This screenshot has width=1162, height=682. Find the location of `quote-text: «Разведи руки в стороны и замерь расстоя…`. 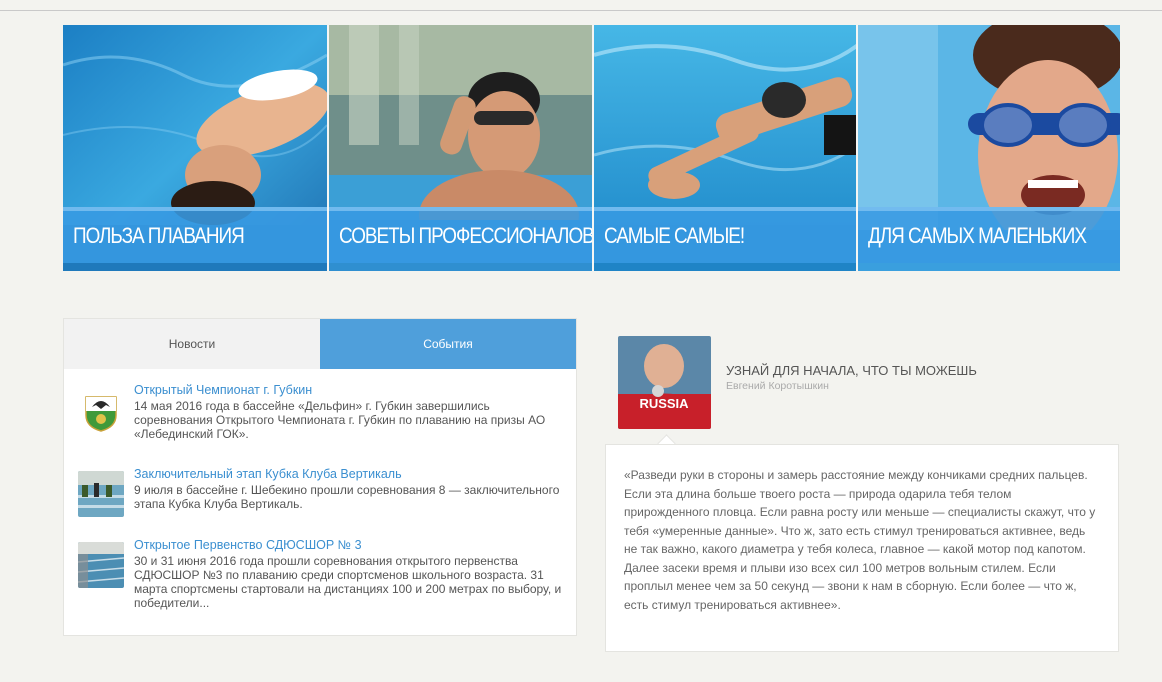

quote-text: «Разведи руки в стороны и замерь расстоя… is located at coordinates (862, 548).